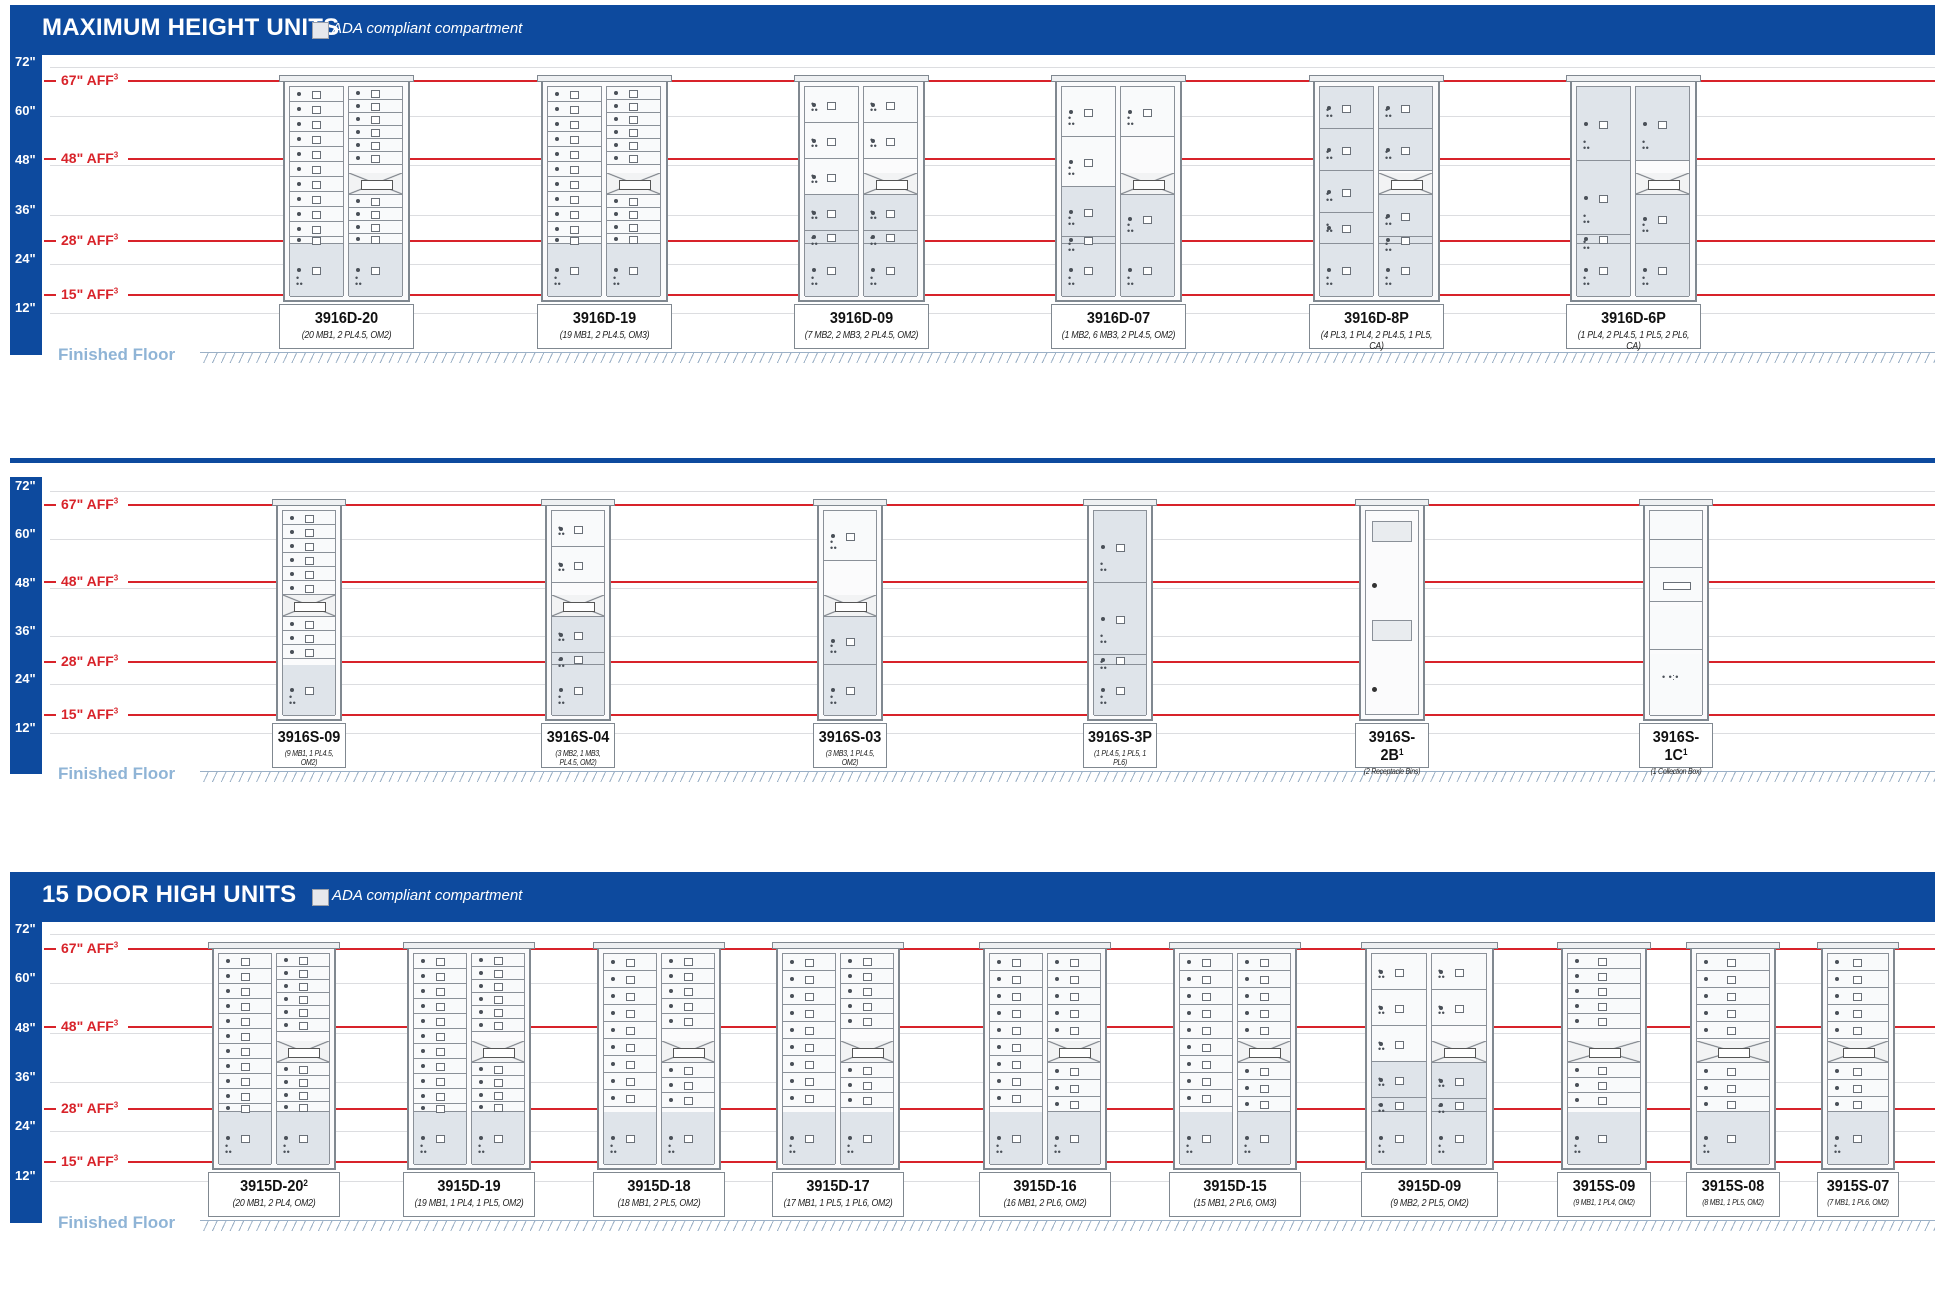 The image size is (1935, 1292). What do you see at coordinates (87, 661) in the screenshot?
I see `aff-label-text: 28" AFF` at bounding box center [87, 661].